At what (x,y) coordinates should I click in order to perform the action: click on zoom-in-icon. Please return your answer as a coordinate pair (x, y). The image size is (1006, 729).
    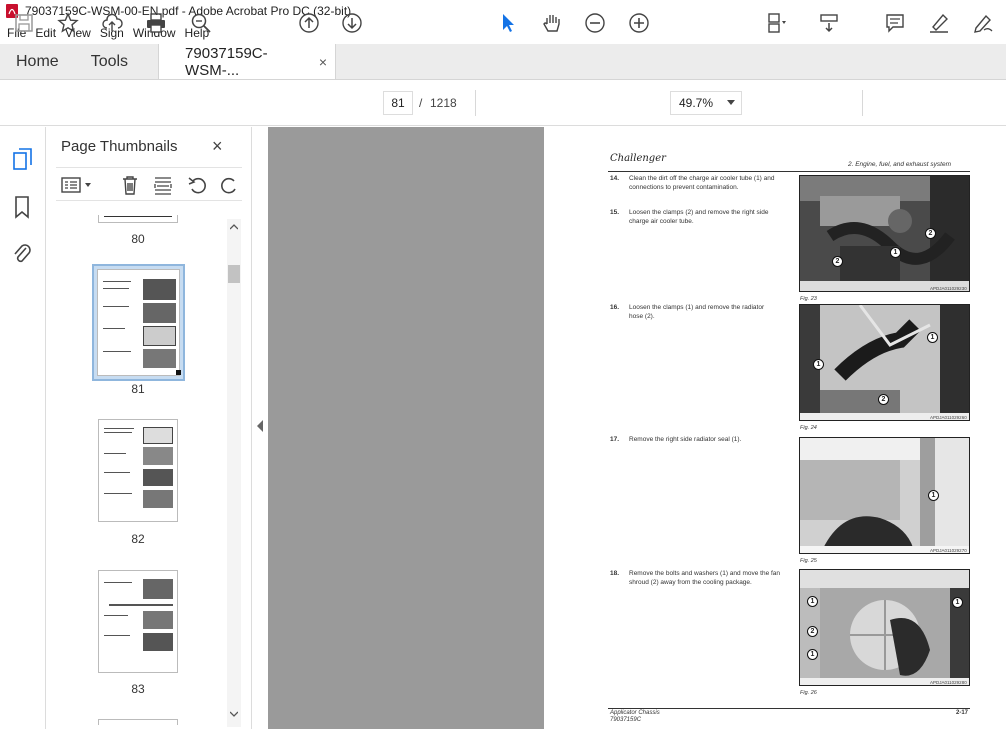
    Looking at the image, I should click on (639, 23).